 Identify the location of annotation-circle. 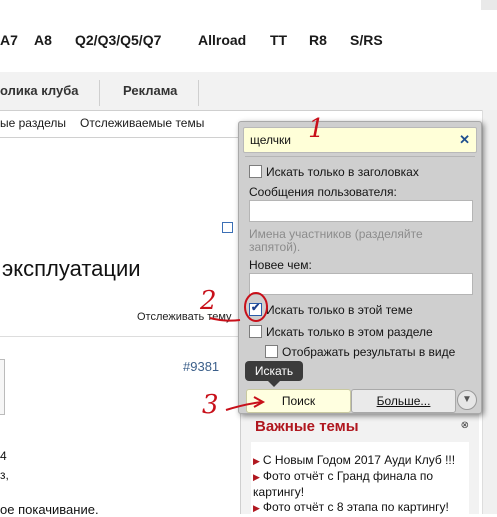
(256, 307).